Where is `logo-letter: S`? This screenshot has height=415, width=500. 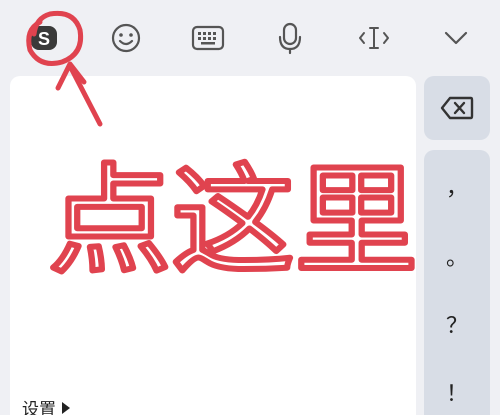 logo-letter: S is located at coordinates (44, 39).